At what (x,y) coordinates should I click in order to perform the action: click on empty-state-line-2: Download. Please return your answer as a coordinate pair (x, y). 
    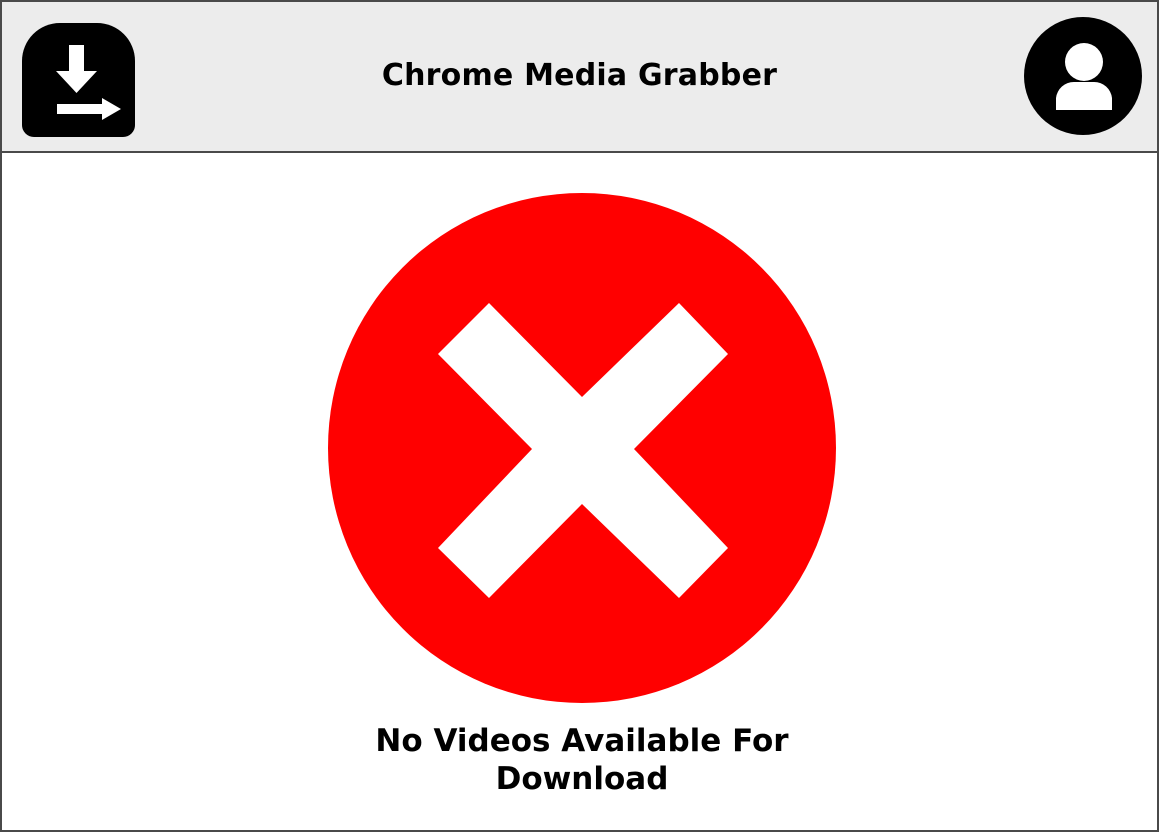
    Looking at the image, I should click on (582, 779).